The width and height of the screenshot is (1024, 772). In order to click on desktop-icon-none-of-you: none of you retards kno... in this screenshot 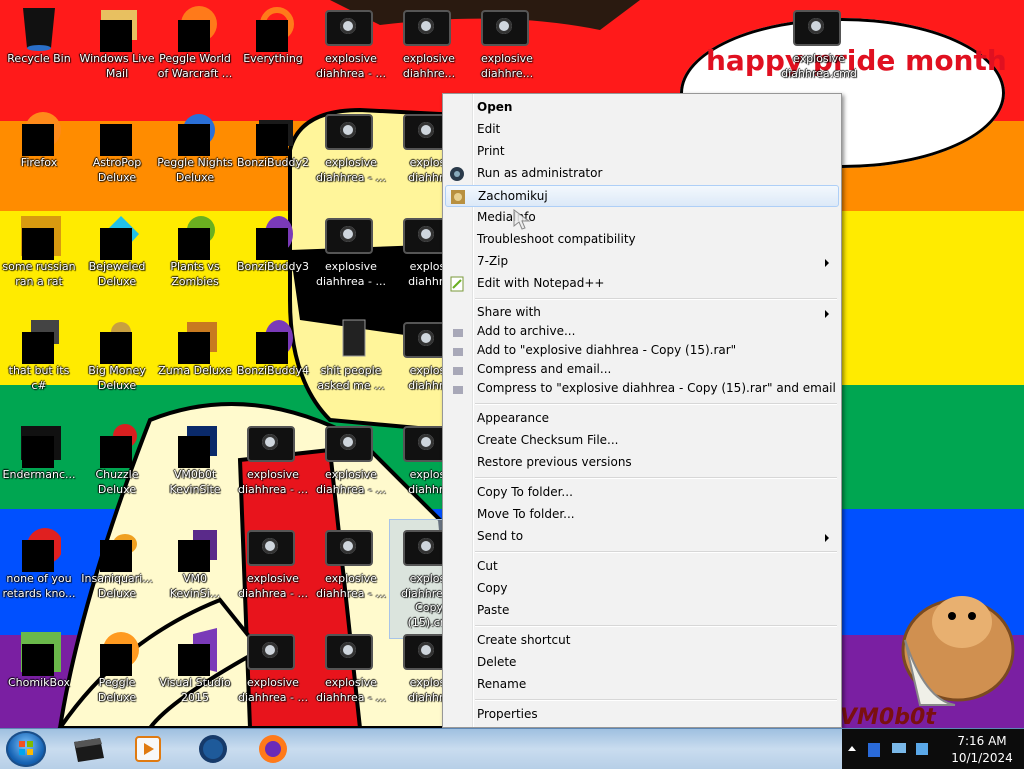, I will do `click(39, 568)`.